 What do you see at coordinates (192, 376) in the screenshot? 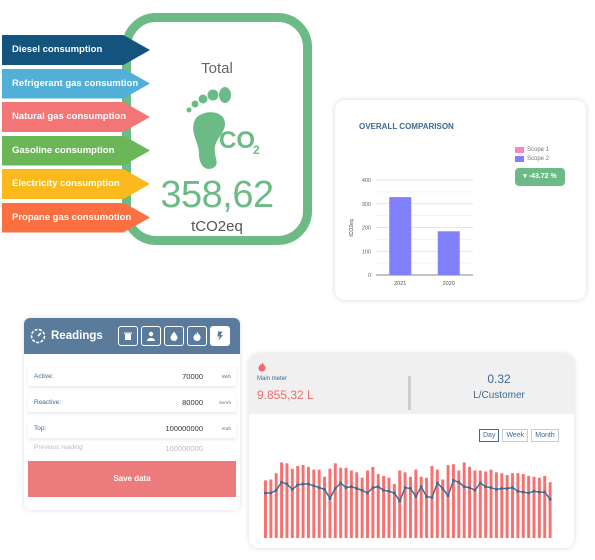
I see `reading-value: 70000` at bounding box center [192, 376].